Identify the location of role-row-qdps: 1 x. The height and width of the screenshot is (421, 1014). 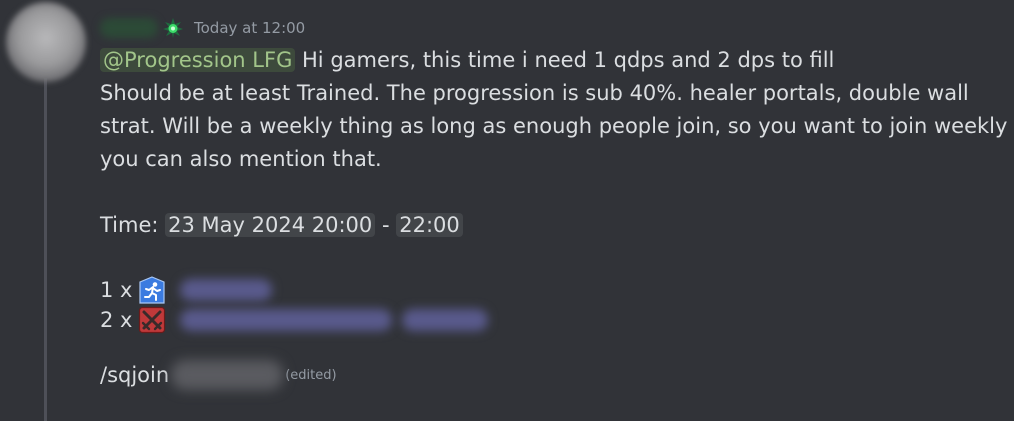
(550, 290).